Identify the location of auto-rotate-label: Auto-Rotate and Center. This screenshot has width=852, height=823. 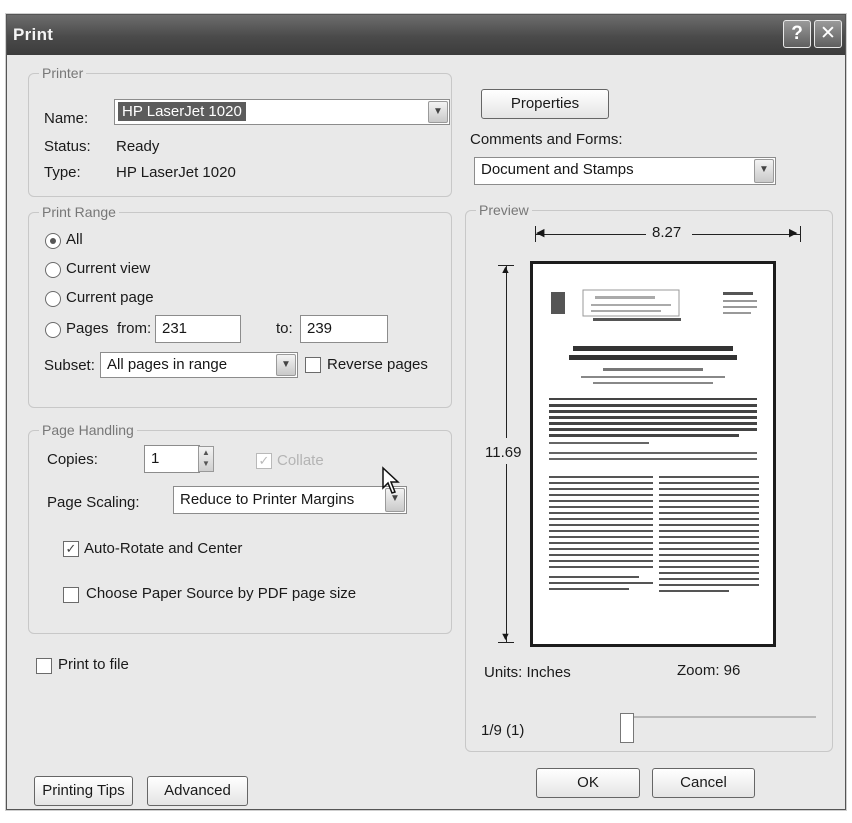
(163, 548).